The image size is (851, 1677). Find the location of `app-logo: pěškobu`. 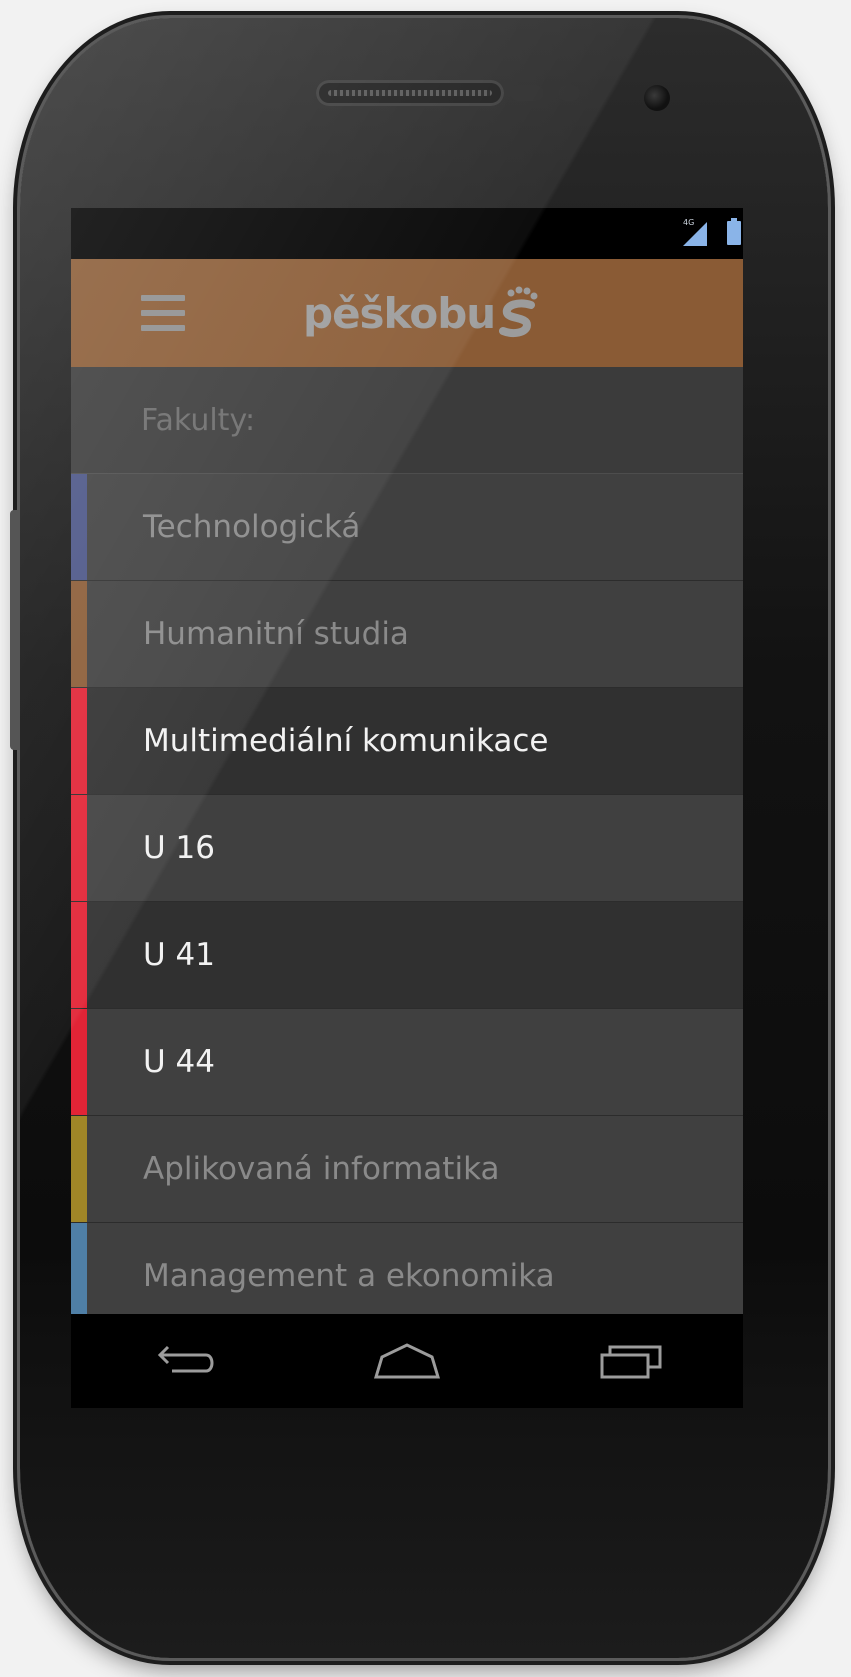

app-logo: pěškobu is located at coordinates (422, 313).